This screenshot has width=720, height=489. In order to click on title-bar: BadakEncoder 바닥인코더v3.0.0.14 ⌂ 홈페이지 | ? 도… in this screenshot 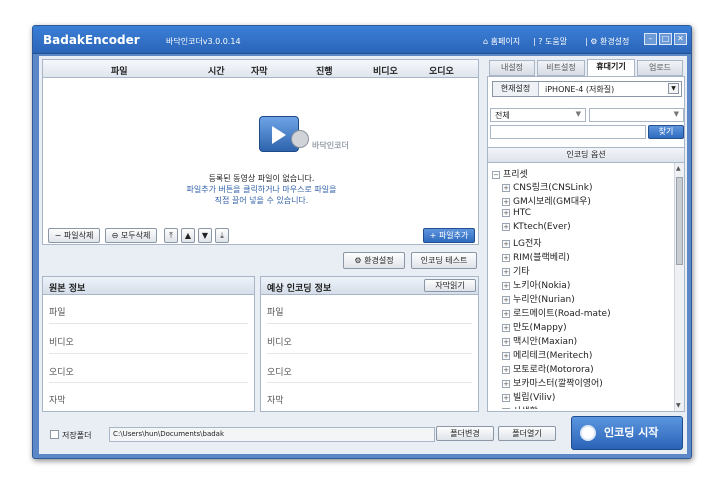, I will do `click(362, 40)`.